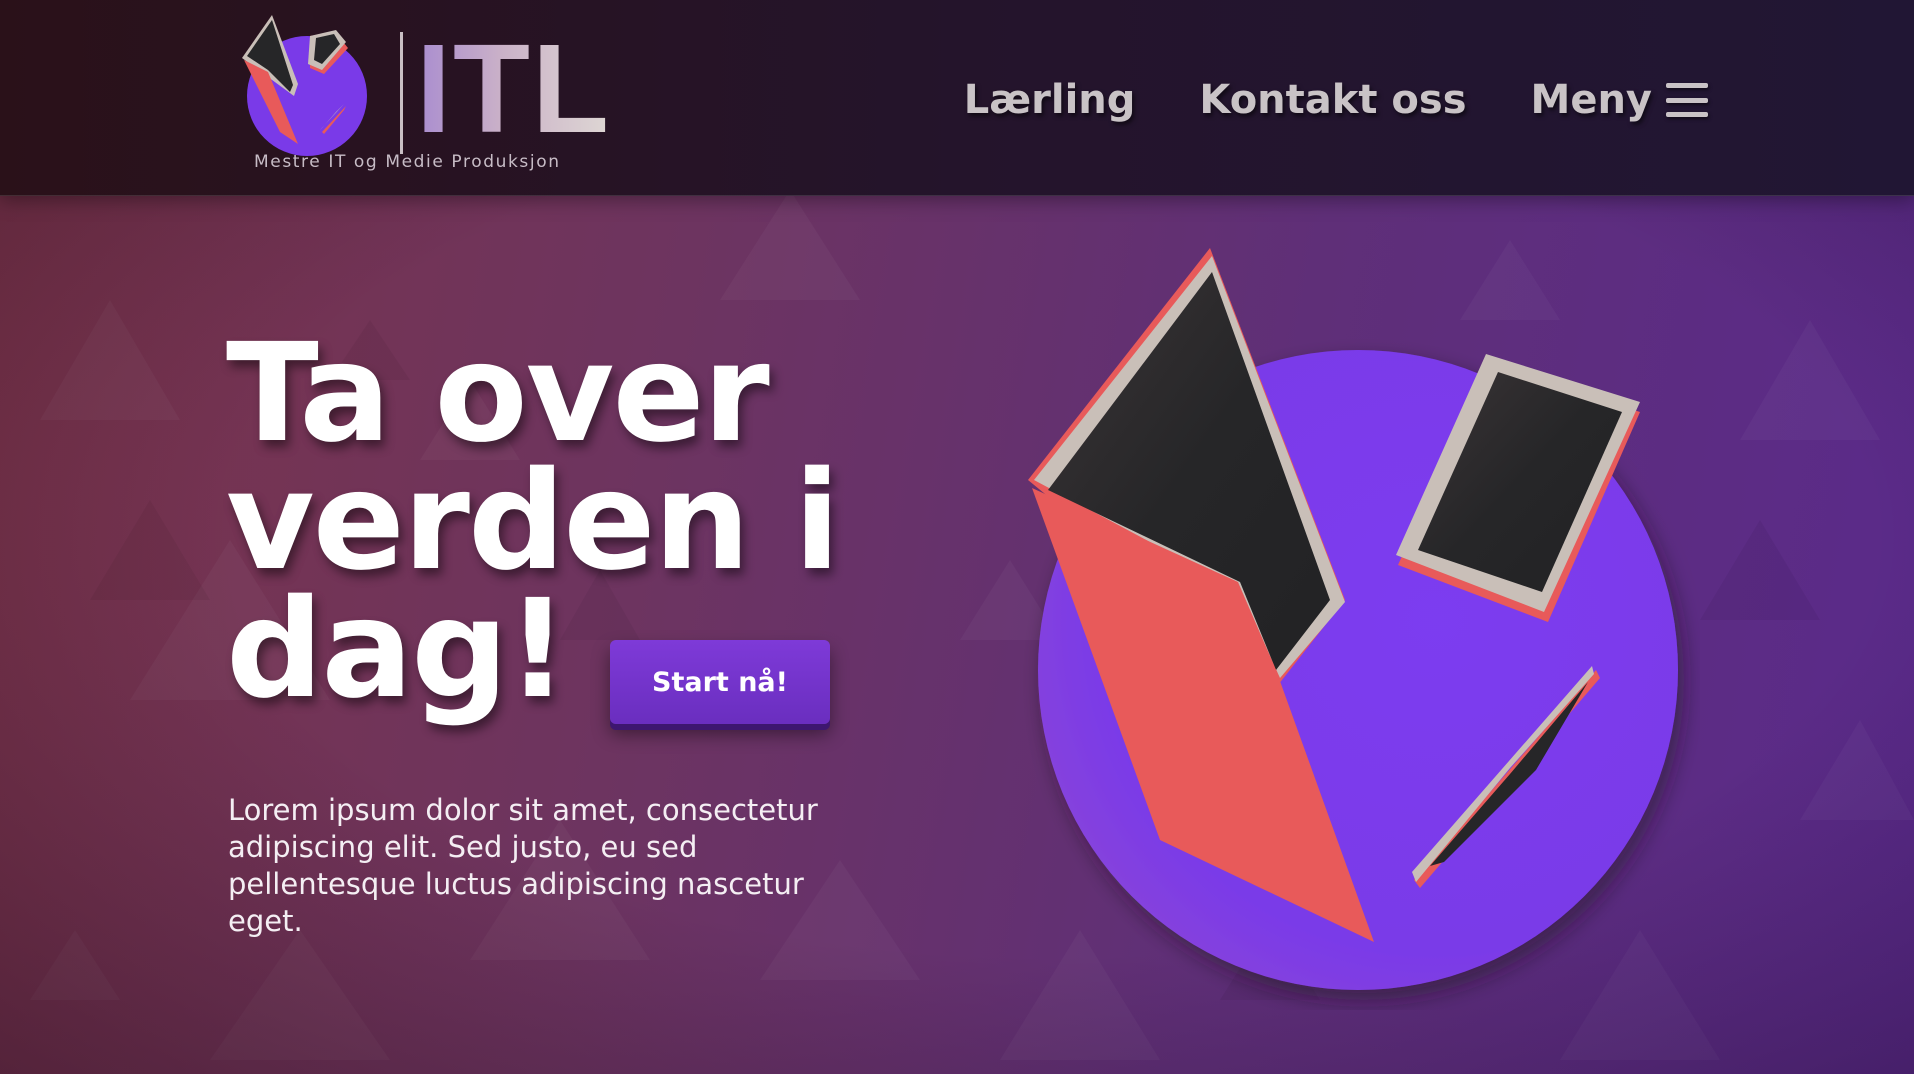  What do you see at coordinates (720, 682) in the screenshot?
I see `start-now-button: Start nå!` at bounding box center [720, 682].